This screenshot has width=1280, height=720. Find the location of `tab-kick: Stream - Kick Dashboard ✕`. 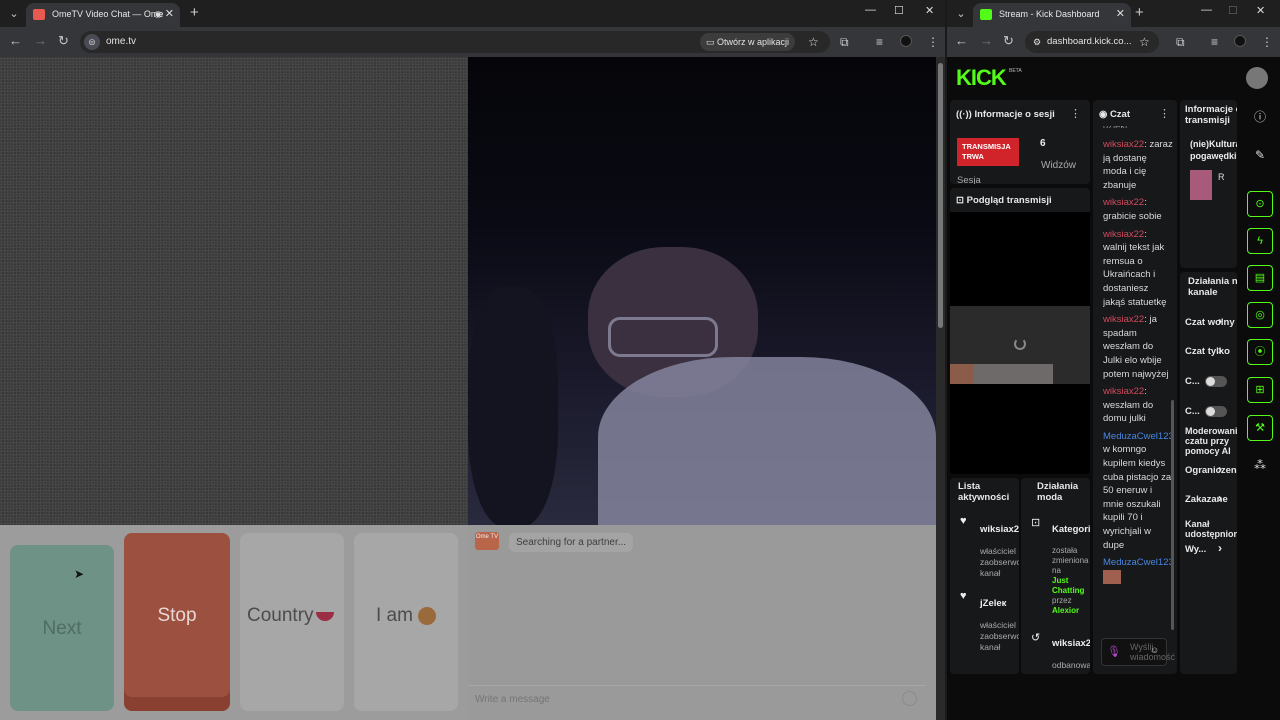

tab-kick: Stream - Kick Dashboard ✕ is located at coordinates (1052, 15).